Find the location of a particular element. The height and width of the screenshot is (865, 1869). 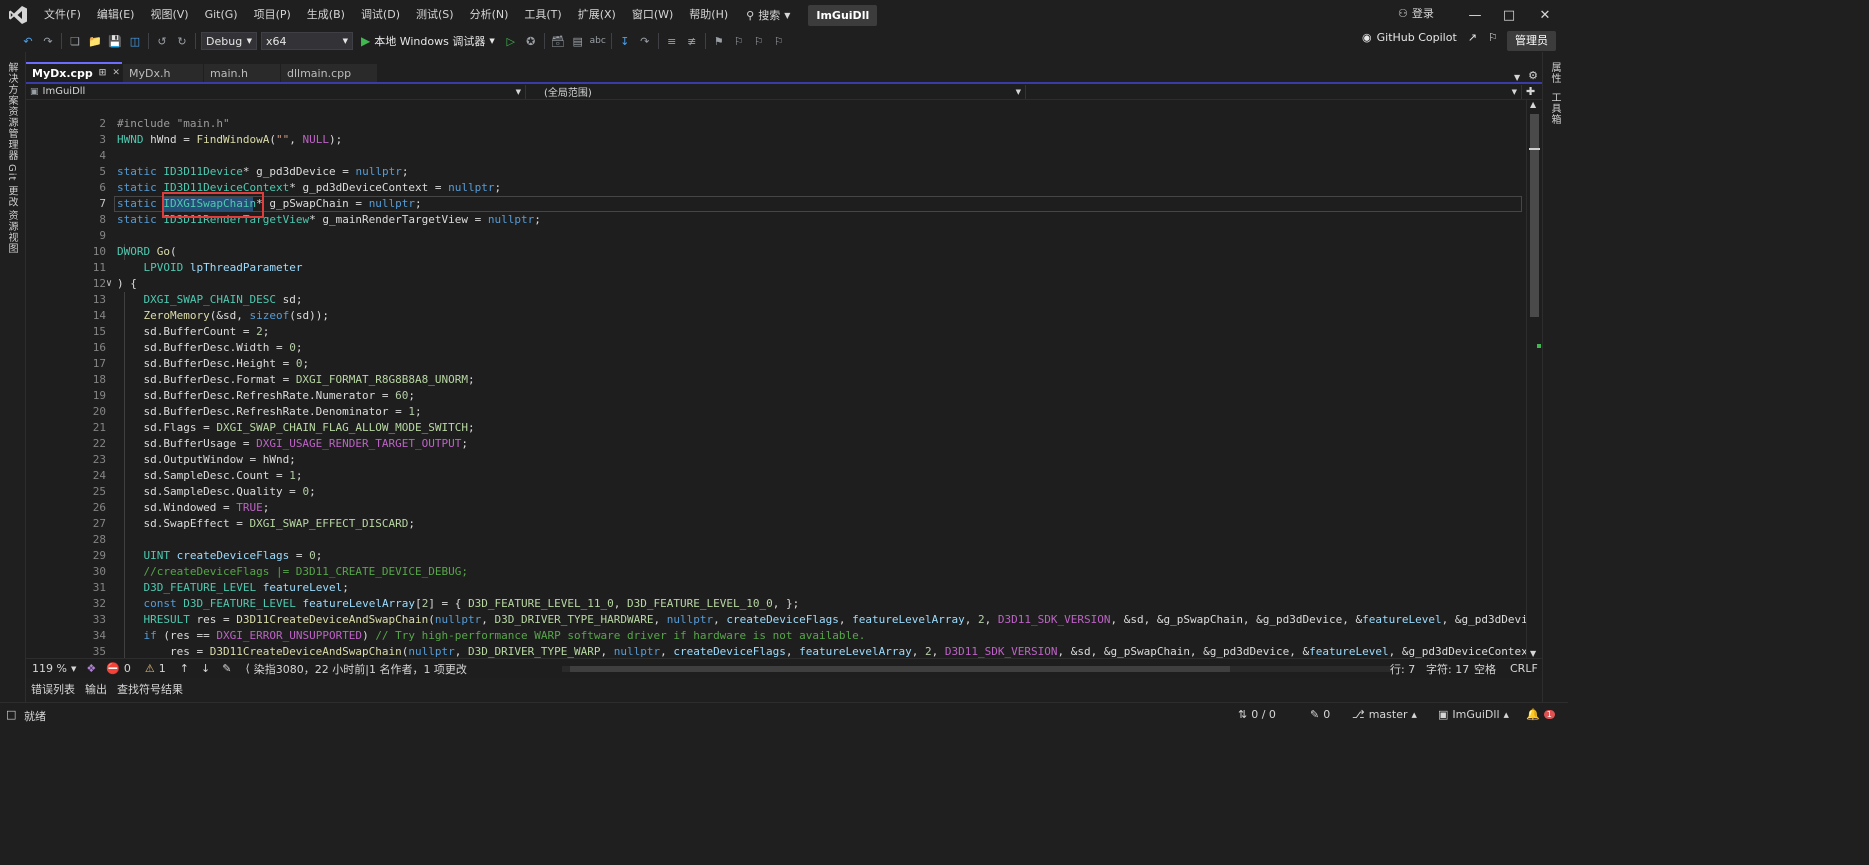

tab-find-symbol-results: 查找符号结果 is located at coordinates (150, 689).